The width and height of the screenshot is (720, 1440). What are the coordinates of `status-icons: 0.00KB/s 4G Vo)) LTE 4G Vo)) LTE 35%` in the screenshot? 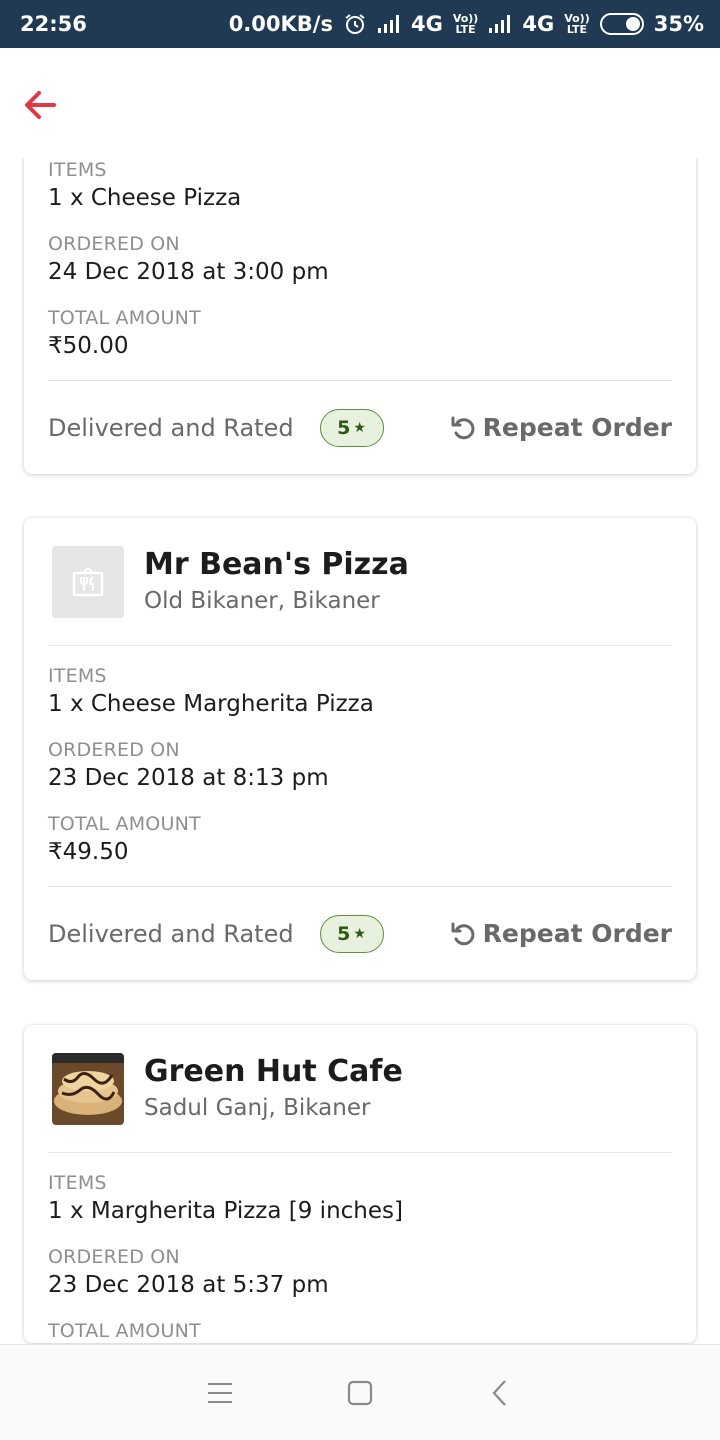 It's located at (466, 24).